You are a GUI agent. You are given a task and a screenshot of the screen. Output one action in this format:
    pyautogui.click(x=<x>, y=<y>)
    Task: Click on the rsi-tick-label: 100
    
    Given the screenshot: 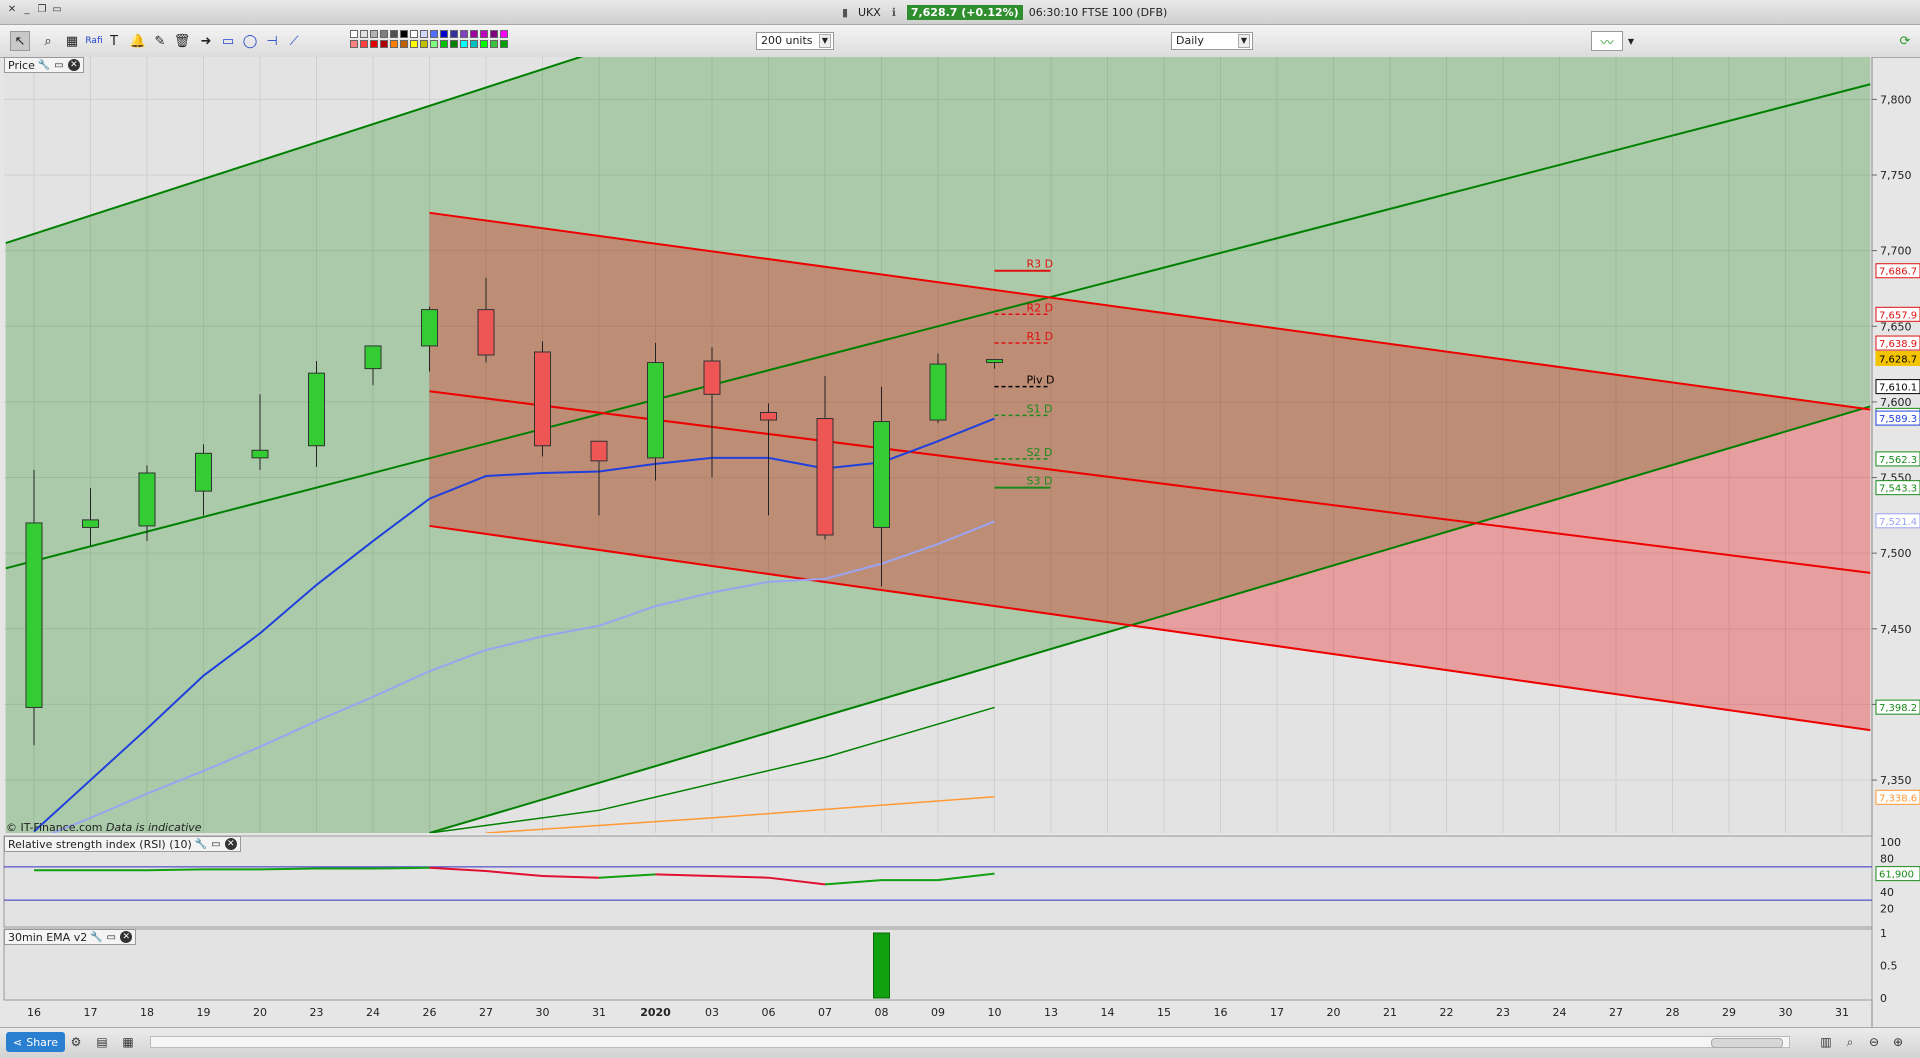 What is the action you would take?
    pyautogui.click(x=1890, y=842)
    